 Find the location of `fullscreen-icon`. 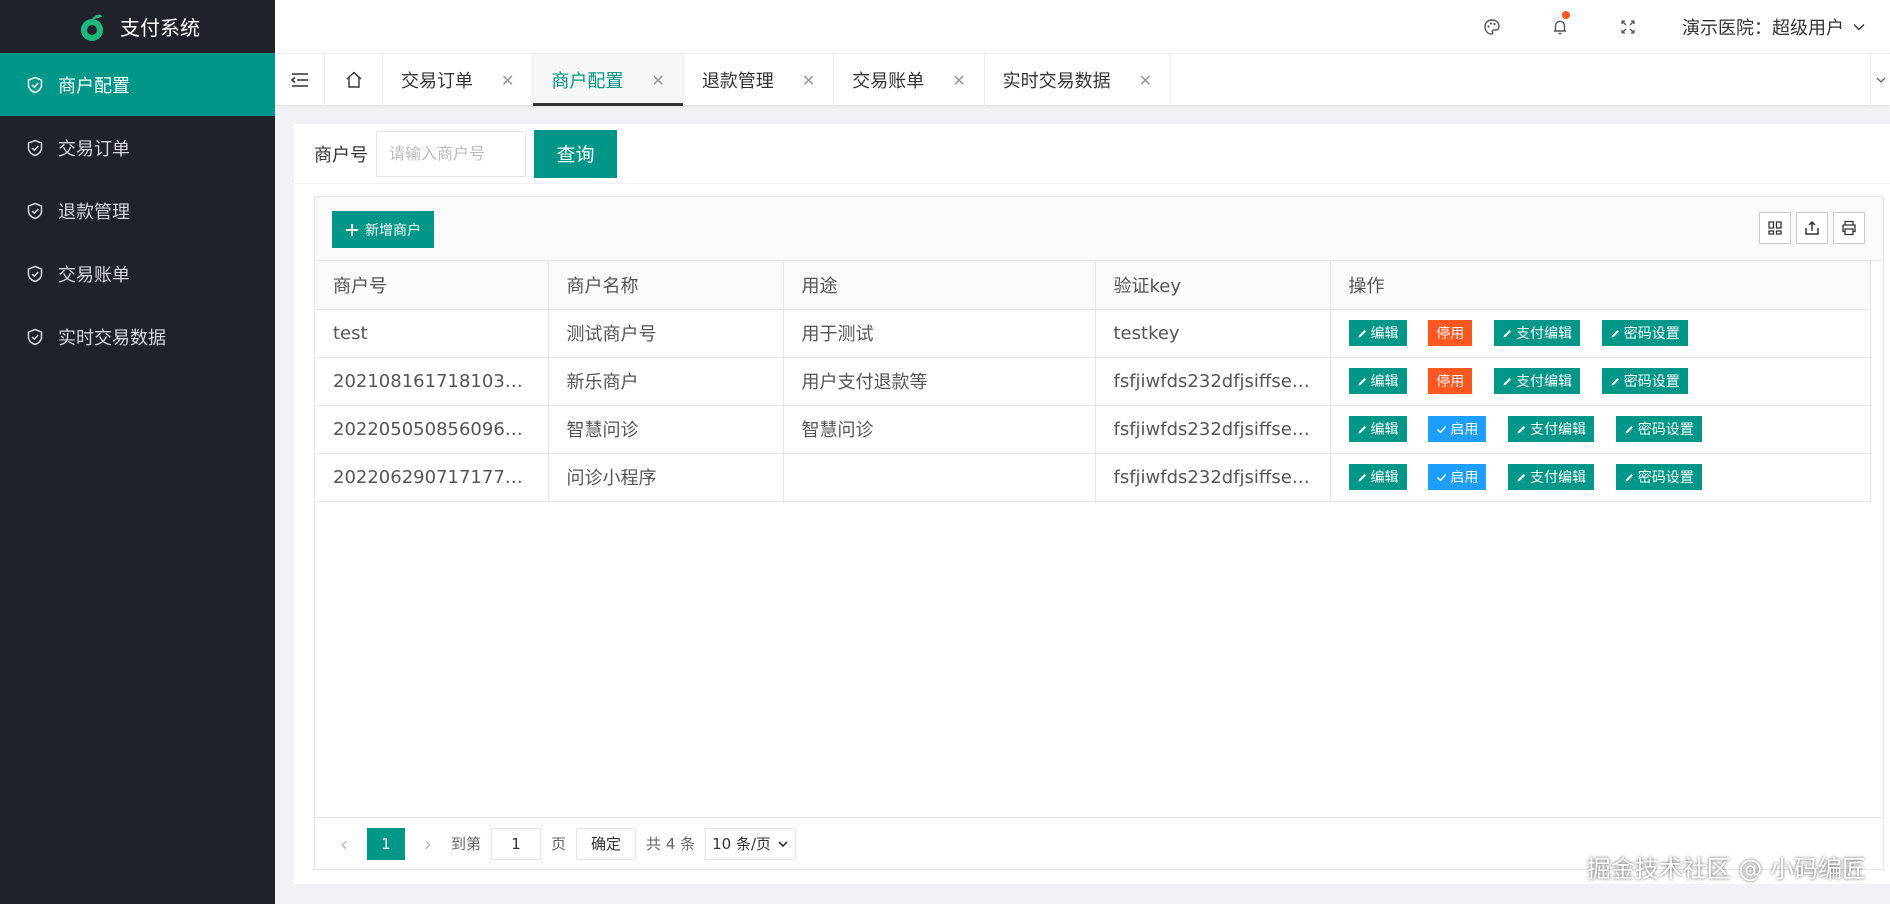

fullscreen-icon is located at coordinates (1628, 26).